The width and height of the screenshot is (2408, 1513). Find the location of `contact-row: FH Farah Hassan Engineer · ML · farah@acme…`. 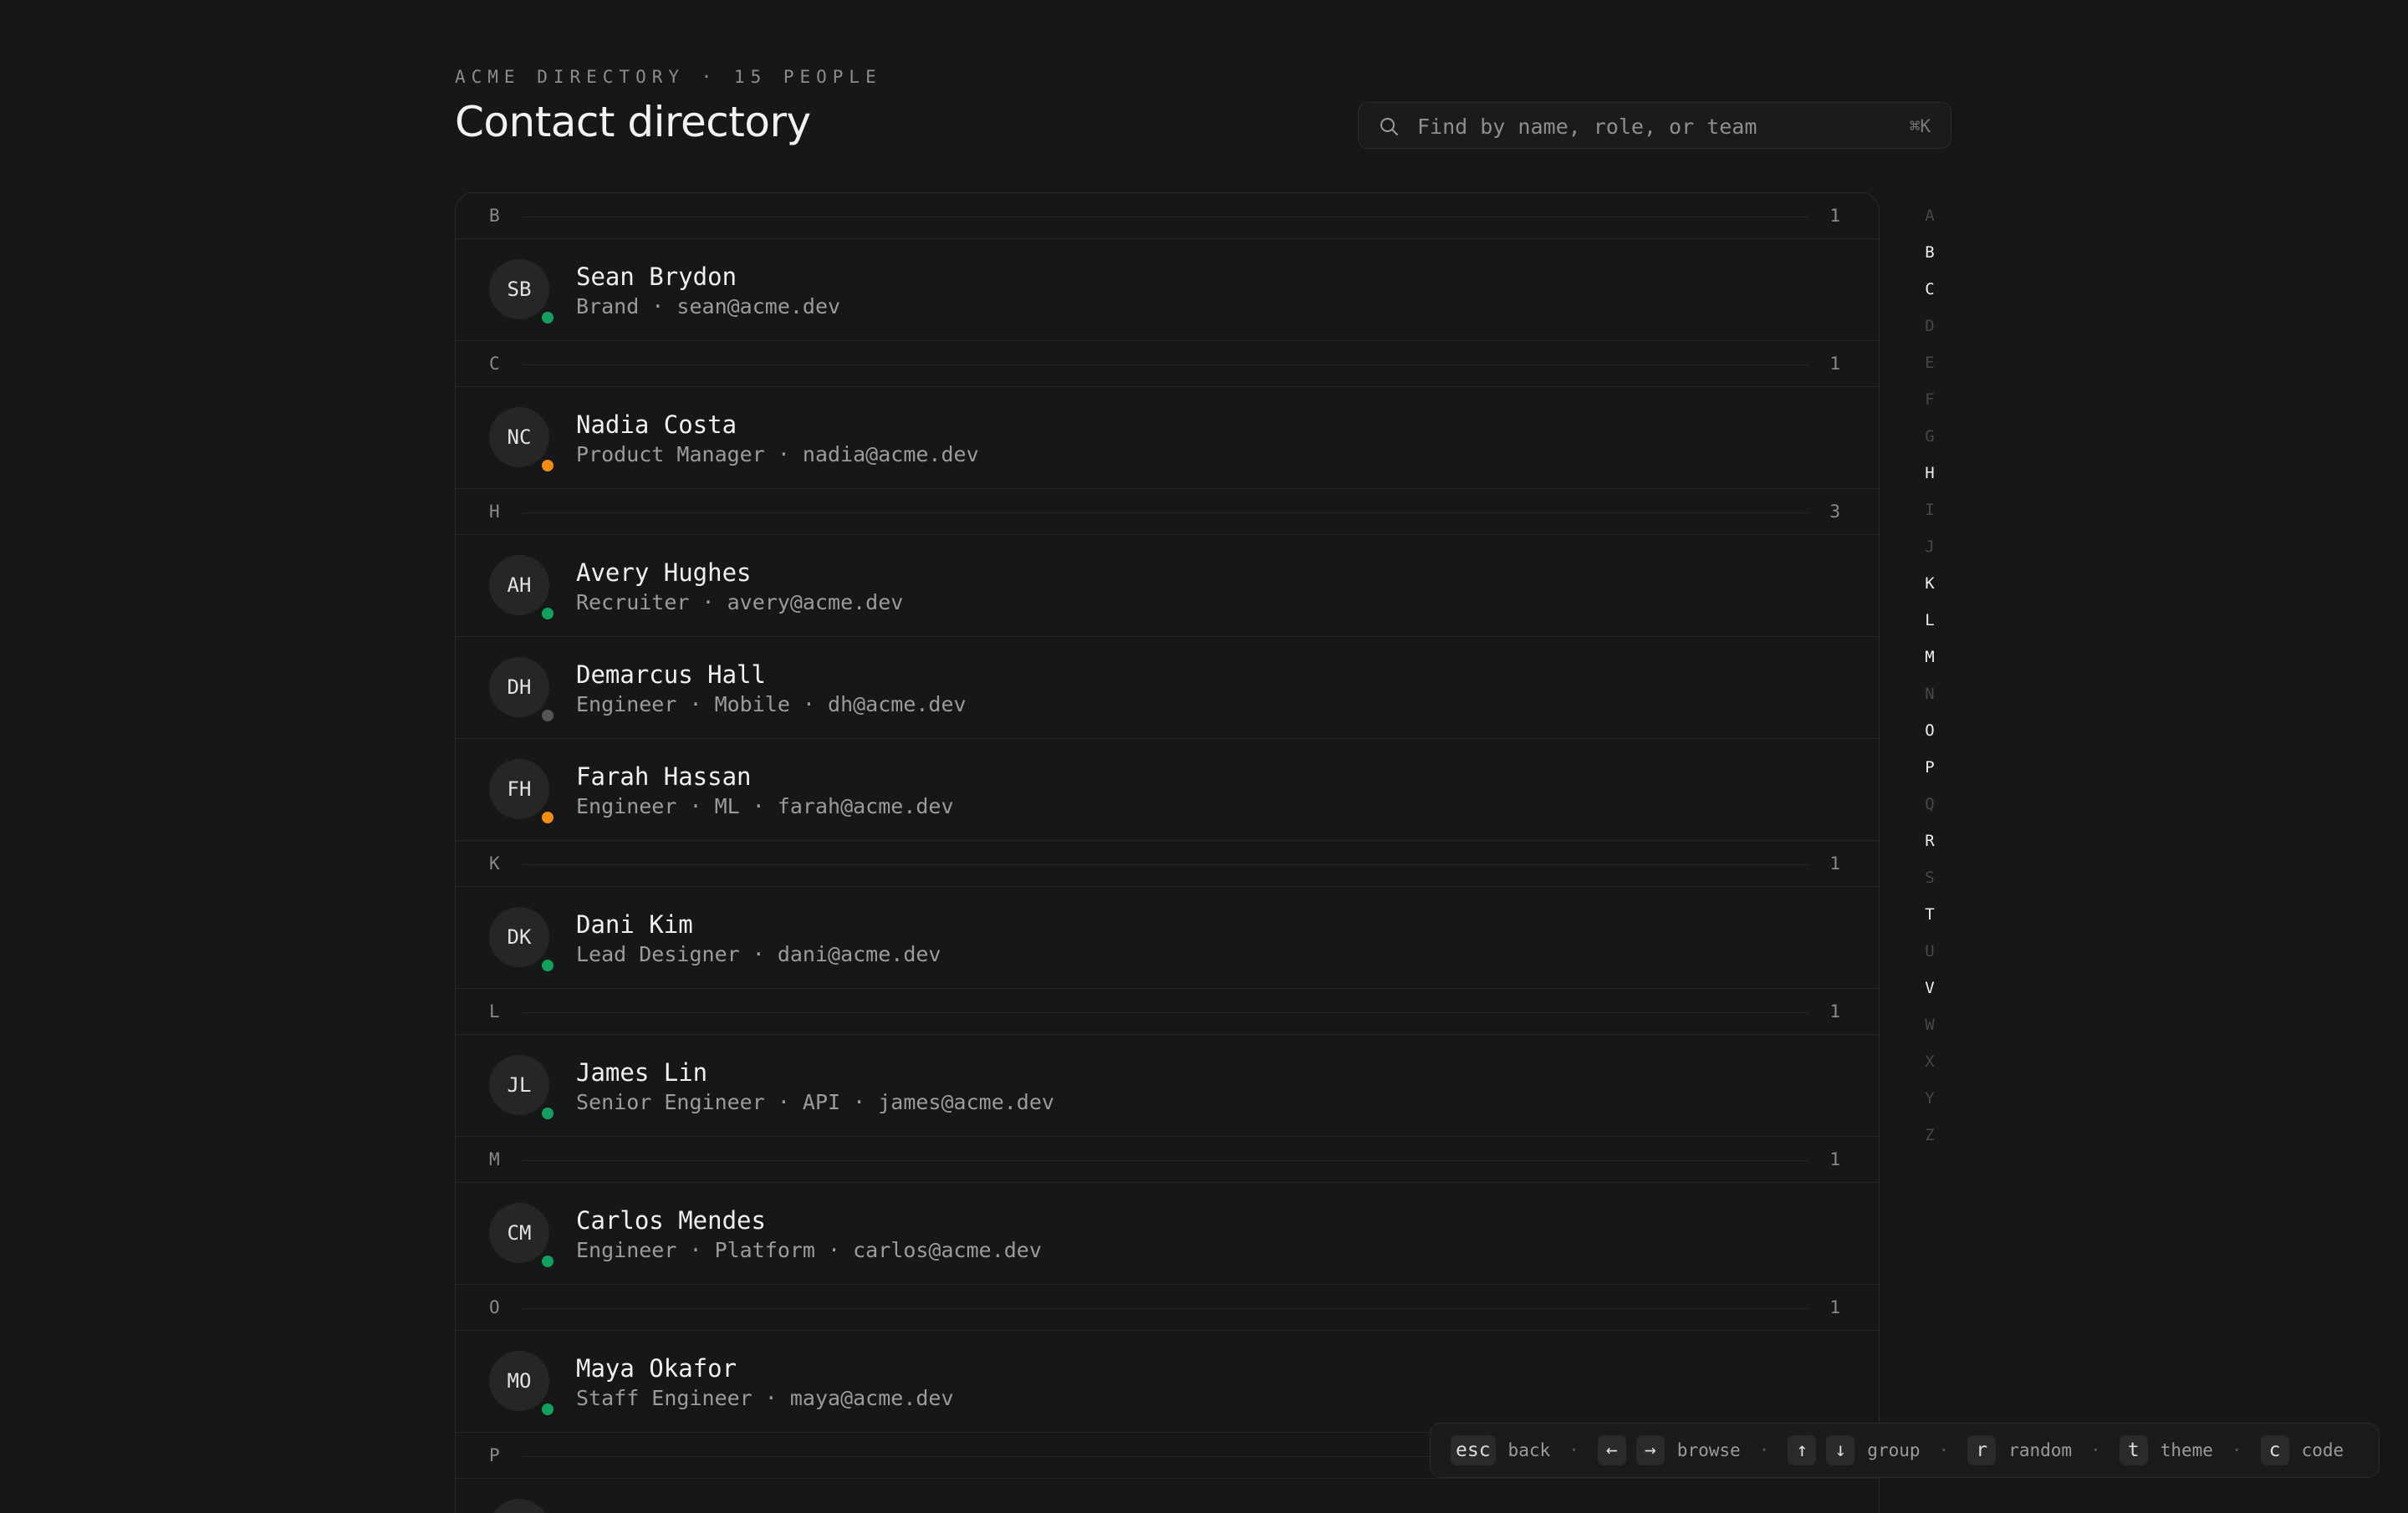

contact-row: FH Farah Hassan Engineer · ML · farah@acme… is located at coordinates (1168, 790).